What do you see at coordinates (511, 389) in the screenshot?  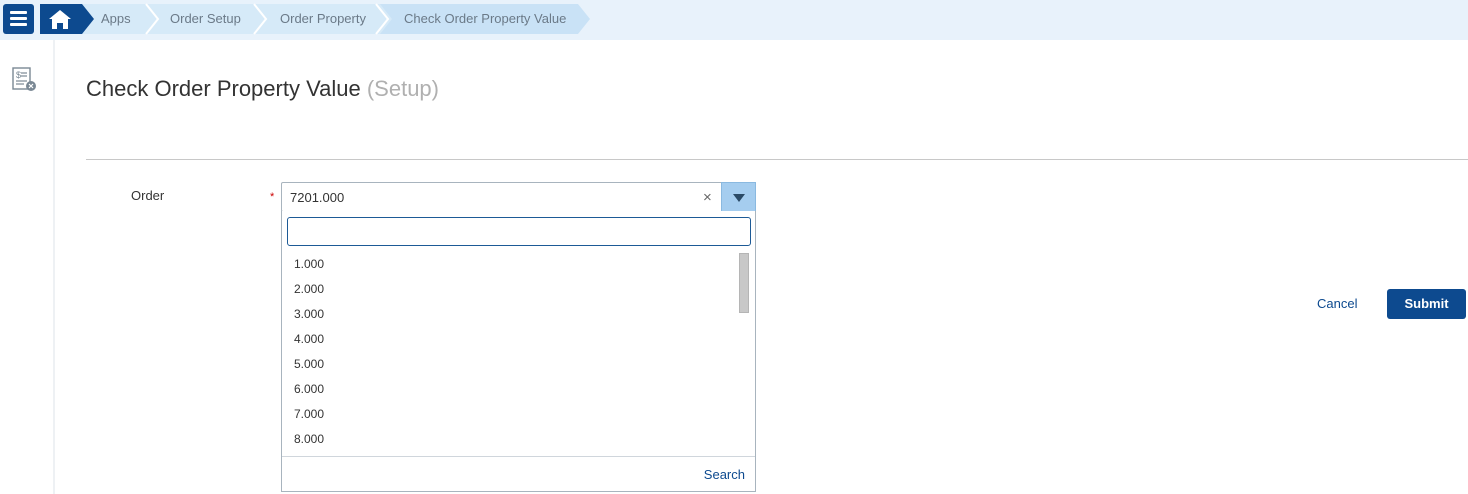 I see `dropdown-option: 6.000` at bounding box center [511, 389].